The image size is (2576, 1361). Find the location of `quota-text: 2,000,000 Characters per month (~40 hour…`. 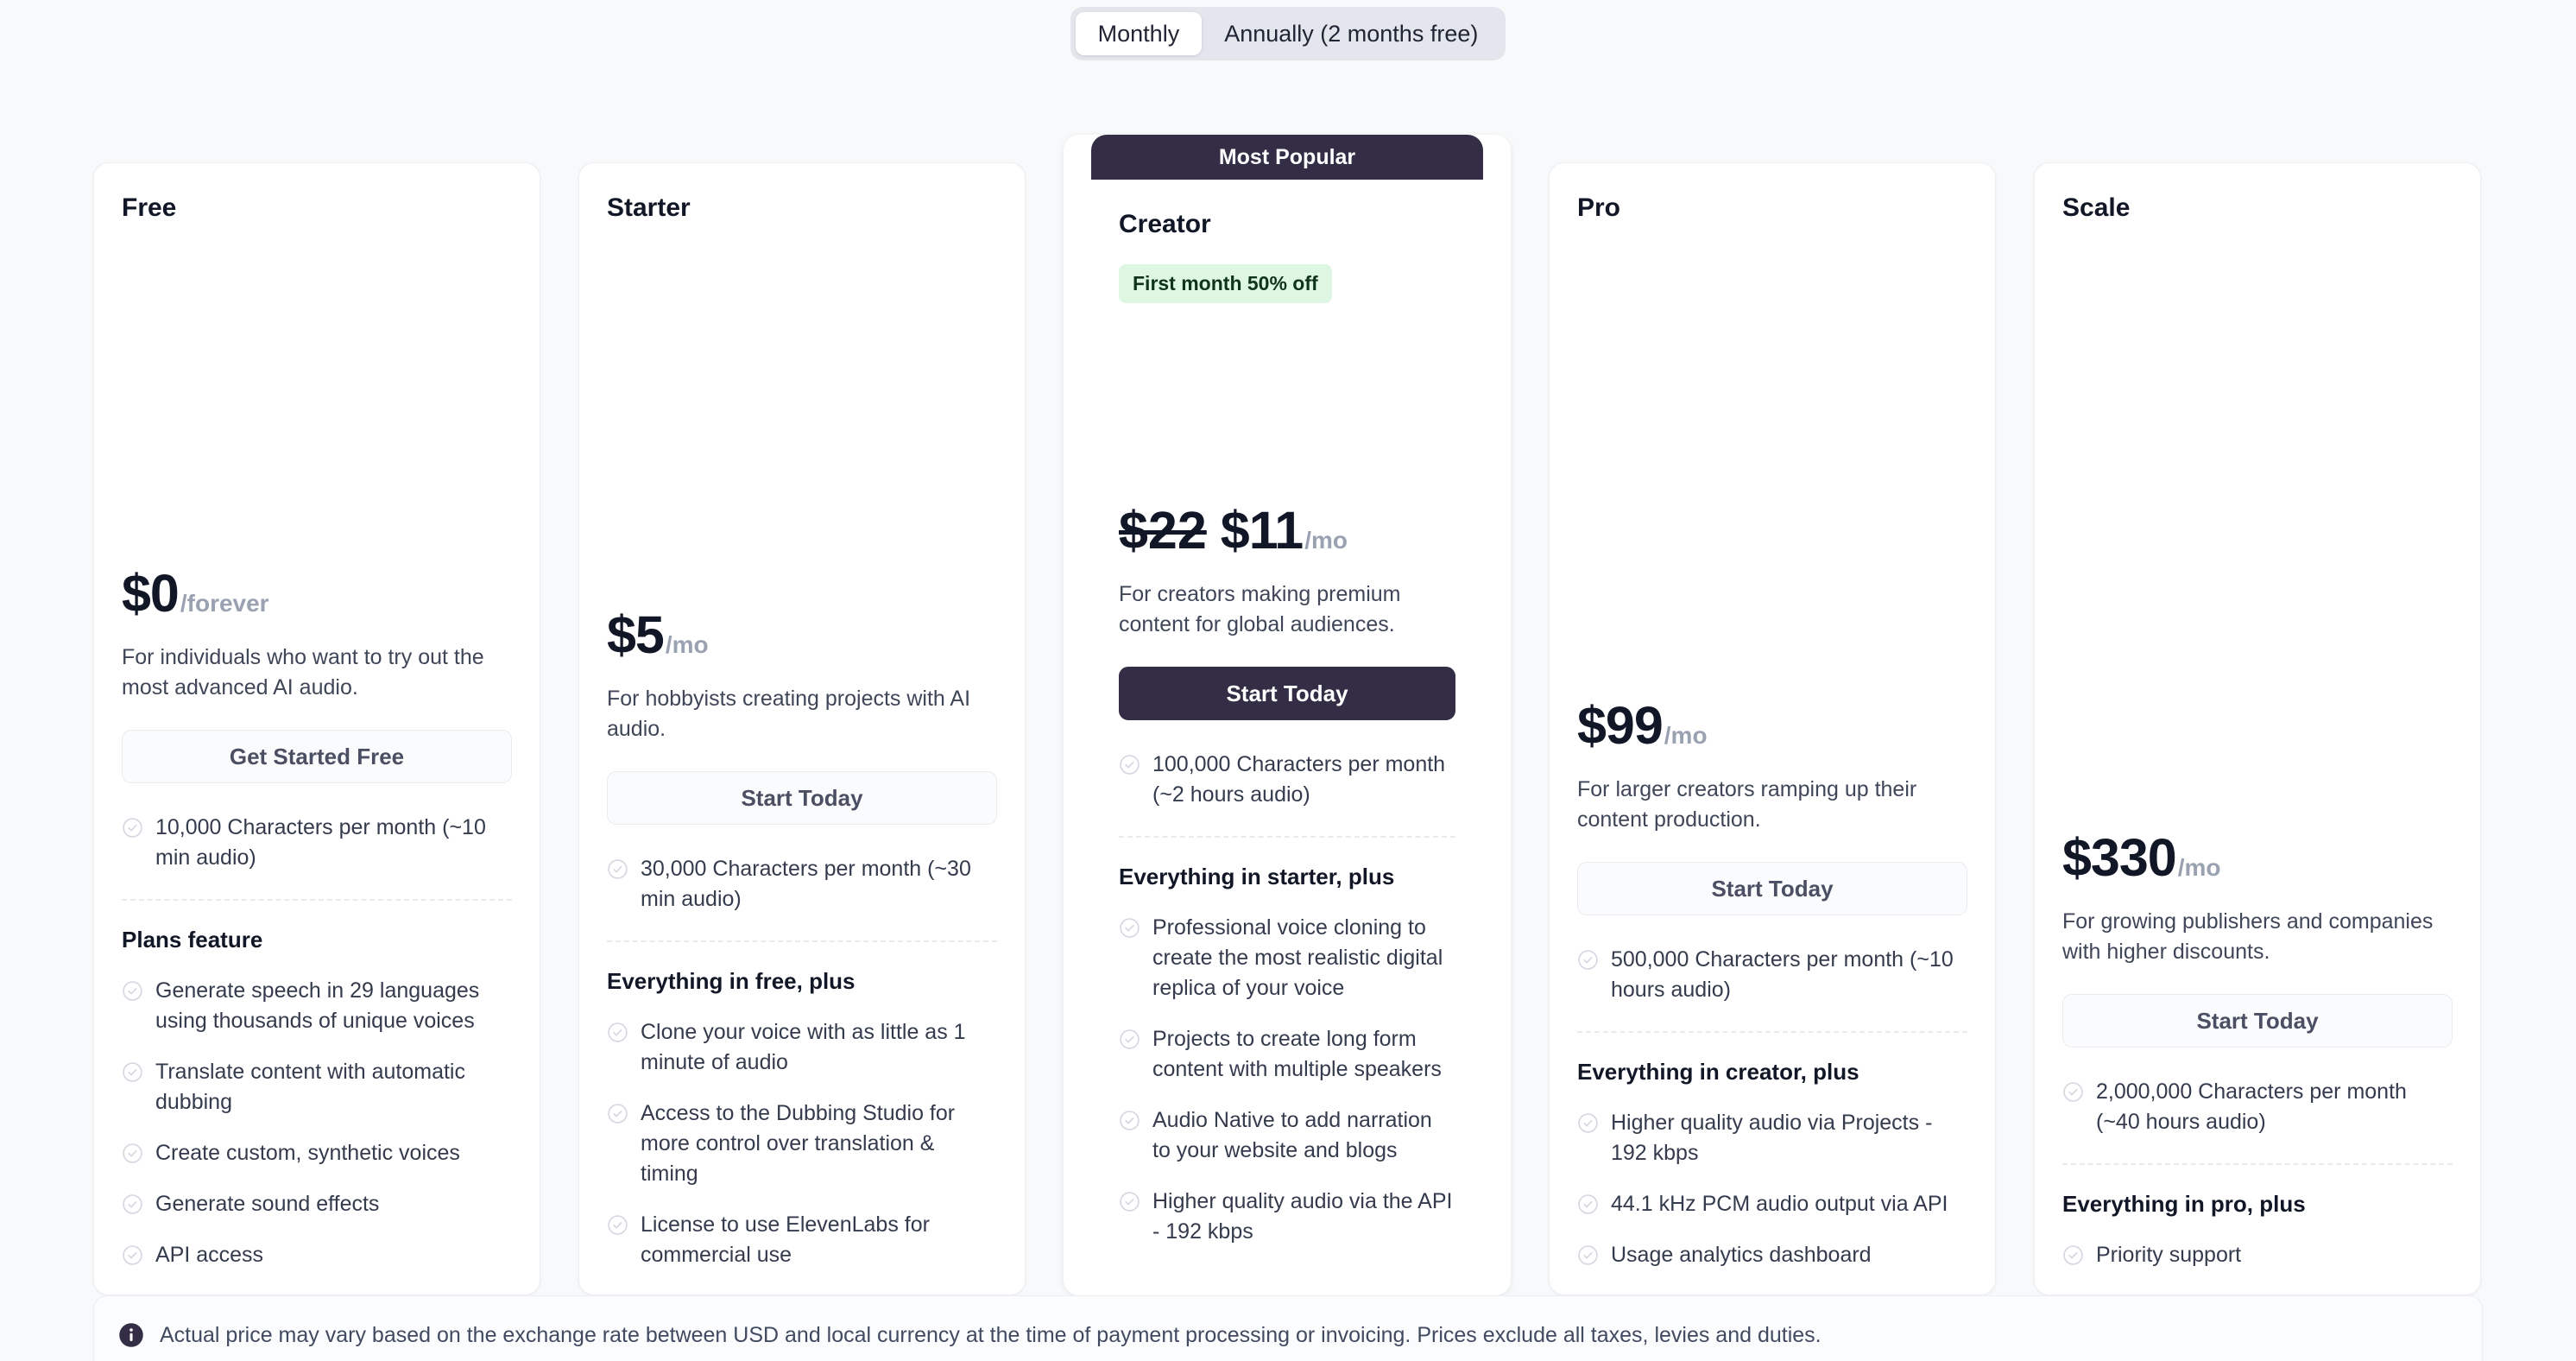

quota-text: 2,000,000 Characters per month (~40 hour… is located at coordinates (2251, 1106).